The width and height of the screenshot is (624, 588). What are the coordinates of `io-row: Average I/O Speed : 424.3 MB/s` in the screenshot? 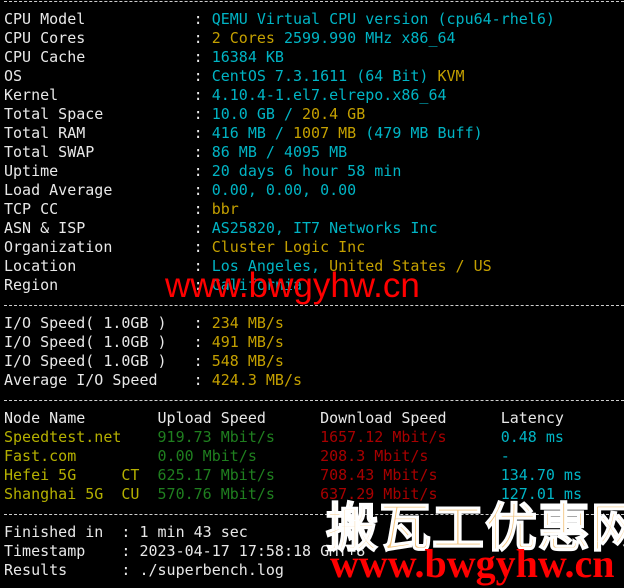 It's located at (314, 380).